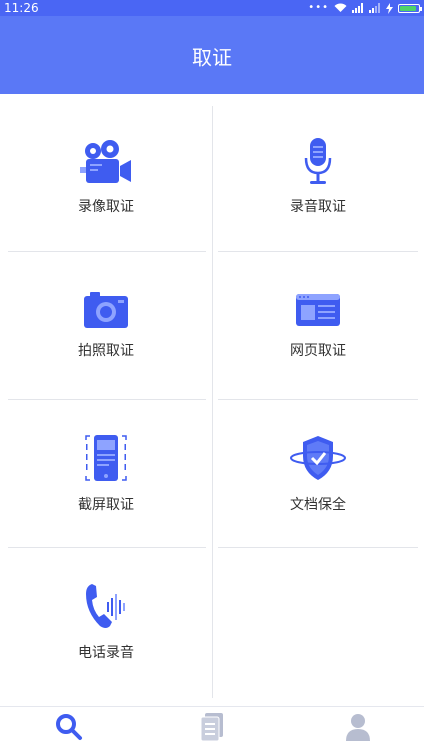 This screenshot has width=424, height=741. I want to click on tile-screenshot-evidence: 截屏取证, so click(106, 474).